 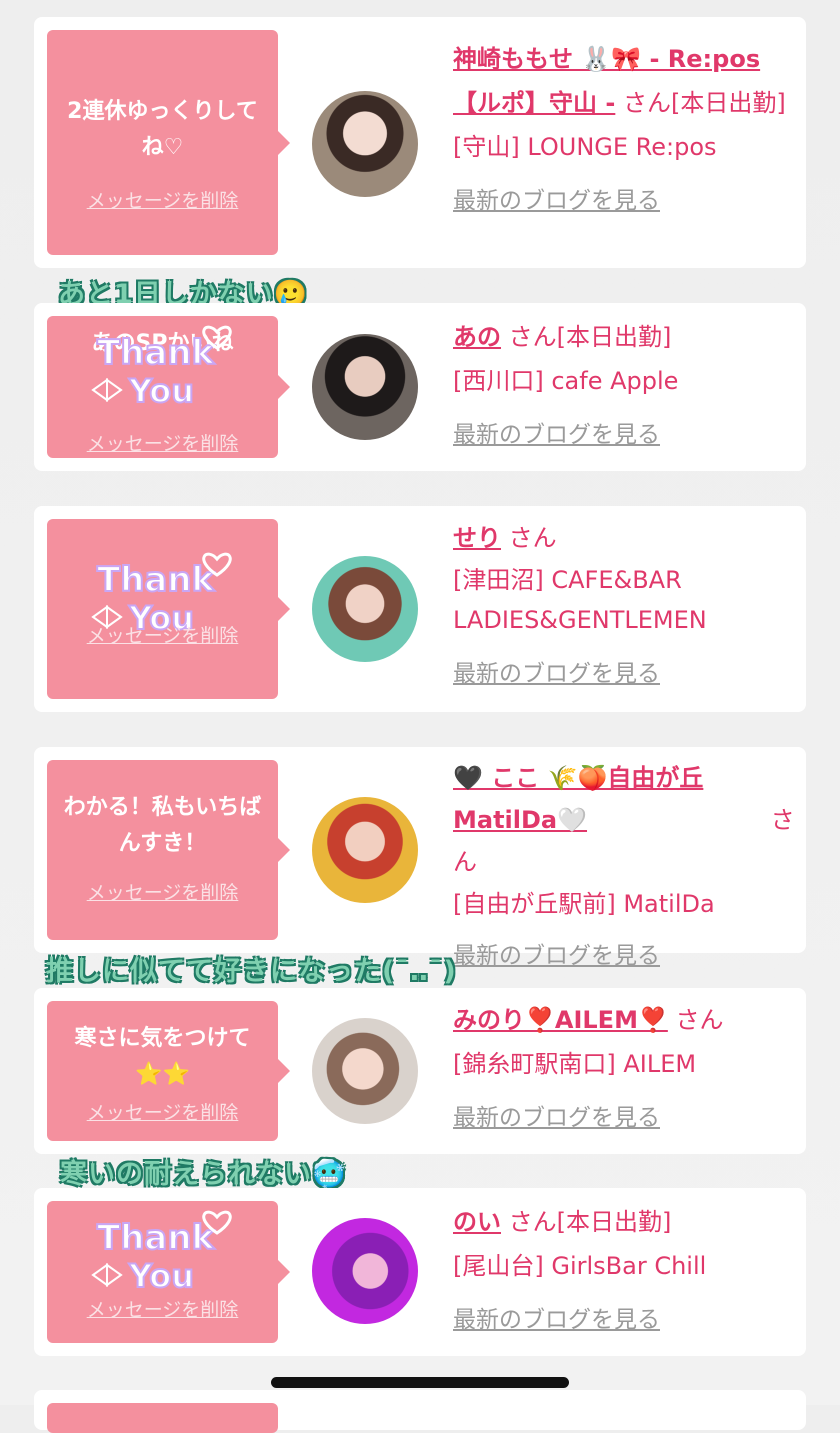 What do you see at coordinates (585, 147) in the screenshot?
I see `shop-name: [守山] LOUNGE Re:pos` at bounding box center [585, 147].